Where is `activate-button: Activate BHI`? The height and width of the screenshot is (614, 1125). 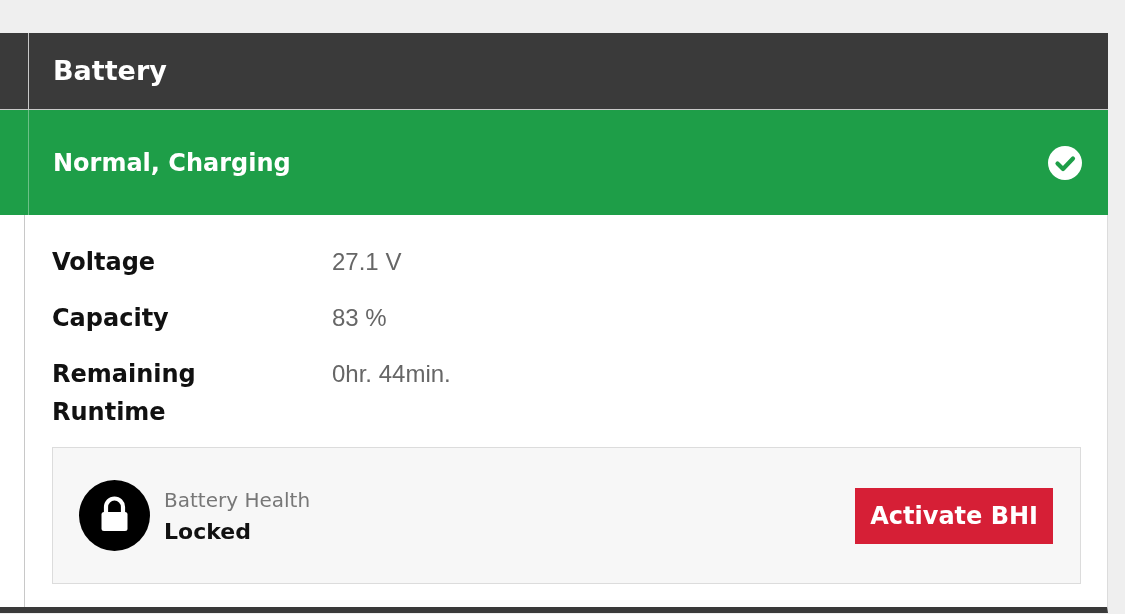
activate-button: Activate BHI is located at coordinates (954, 515).